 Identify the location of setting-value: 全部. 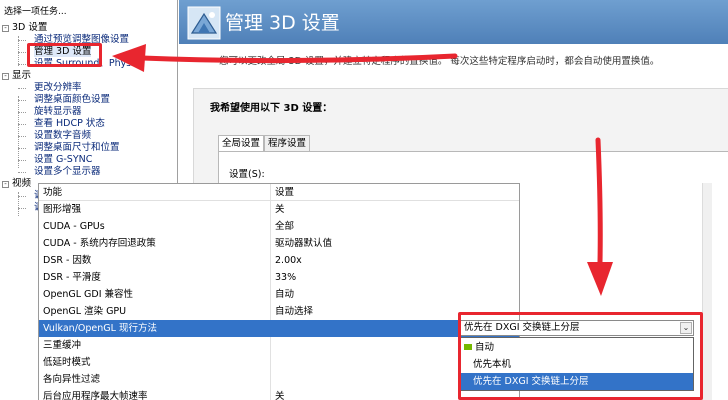
(285, 226).